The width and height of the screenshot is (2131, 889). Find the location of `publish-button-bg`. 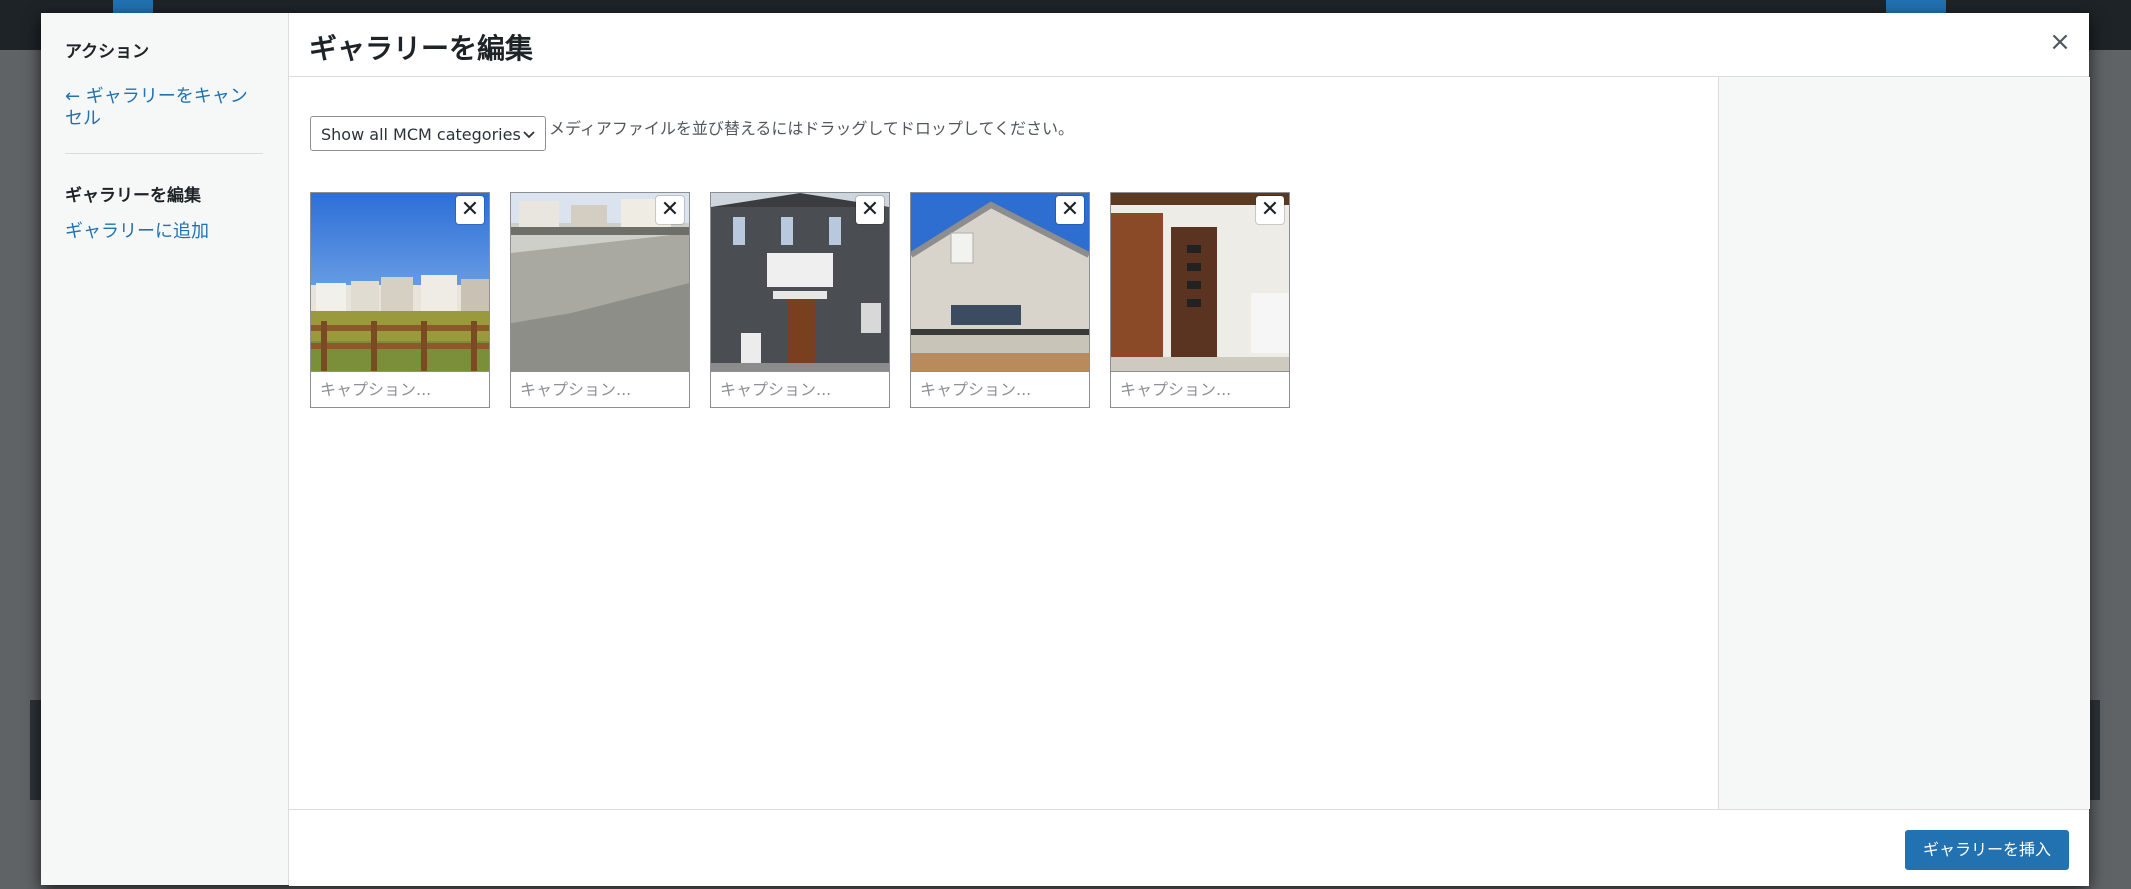

publish-button-bg is located at coordinates (1916, 7).